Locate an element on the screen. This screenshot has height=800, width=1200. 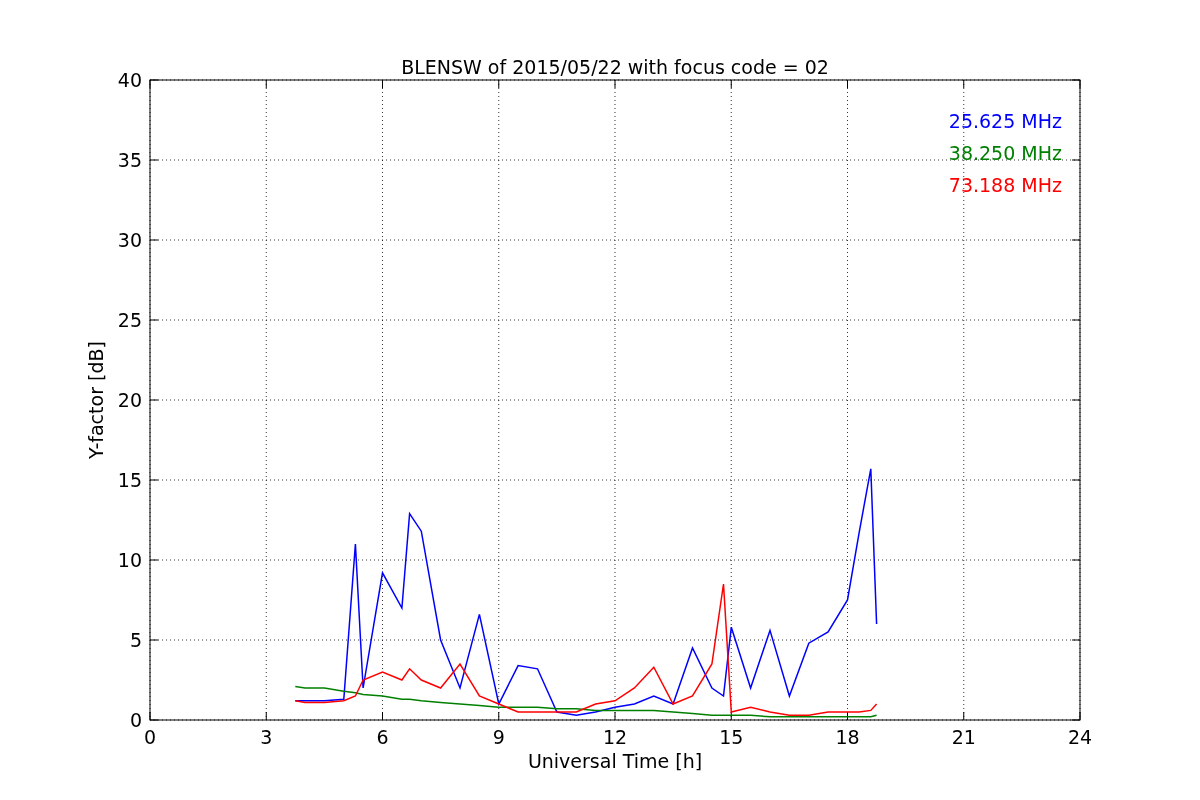
x-axis-label: Universal Time [h] is located at coordinates (615, 761).